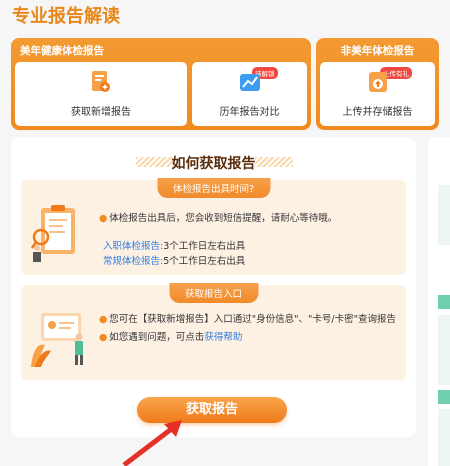  I want to click on entry-instruction-line: ● 您可在【获取新增报告】入口通过"身份信息"、"卡号/卡密"查询报告, so click(247, 319).